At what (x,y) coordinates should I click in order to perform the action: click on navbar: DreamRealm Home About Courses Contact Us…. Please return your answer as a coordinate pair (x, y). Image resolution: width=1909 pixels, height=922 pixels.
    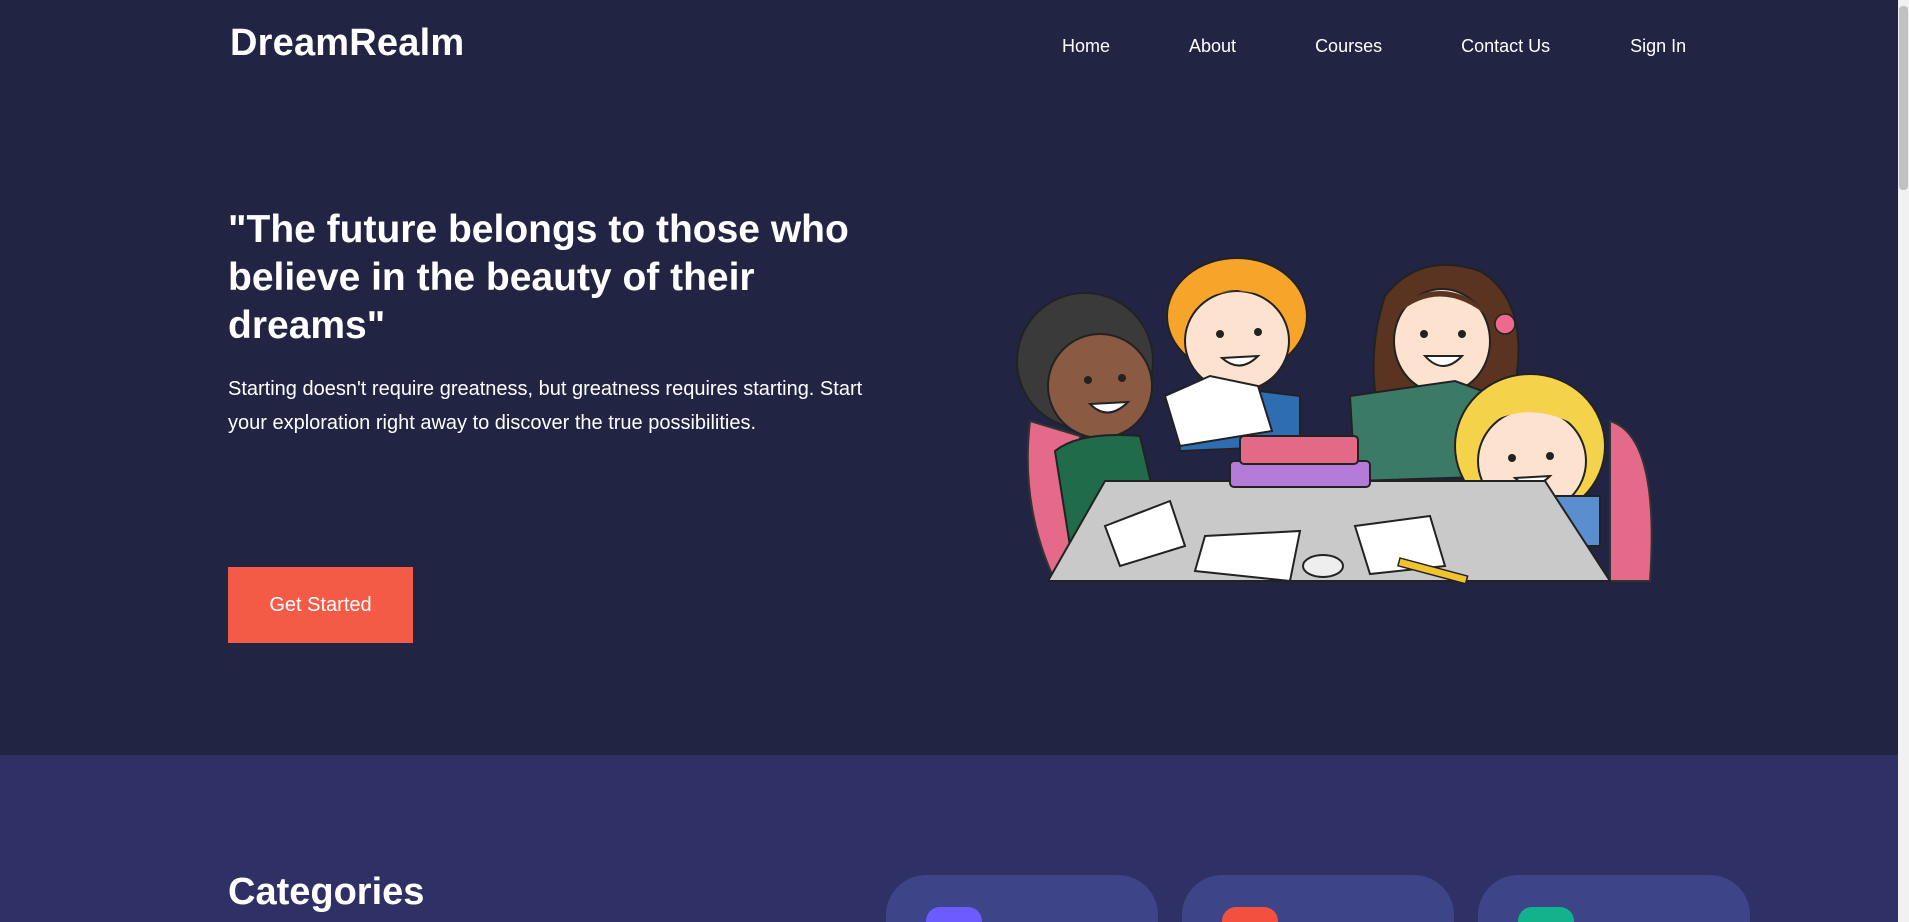
    Looking at the image, I should click on (949, 46).